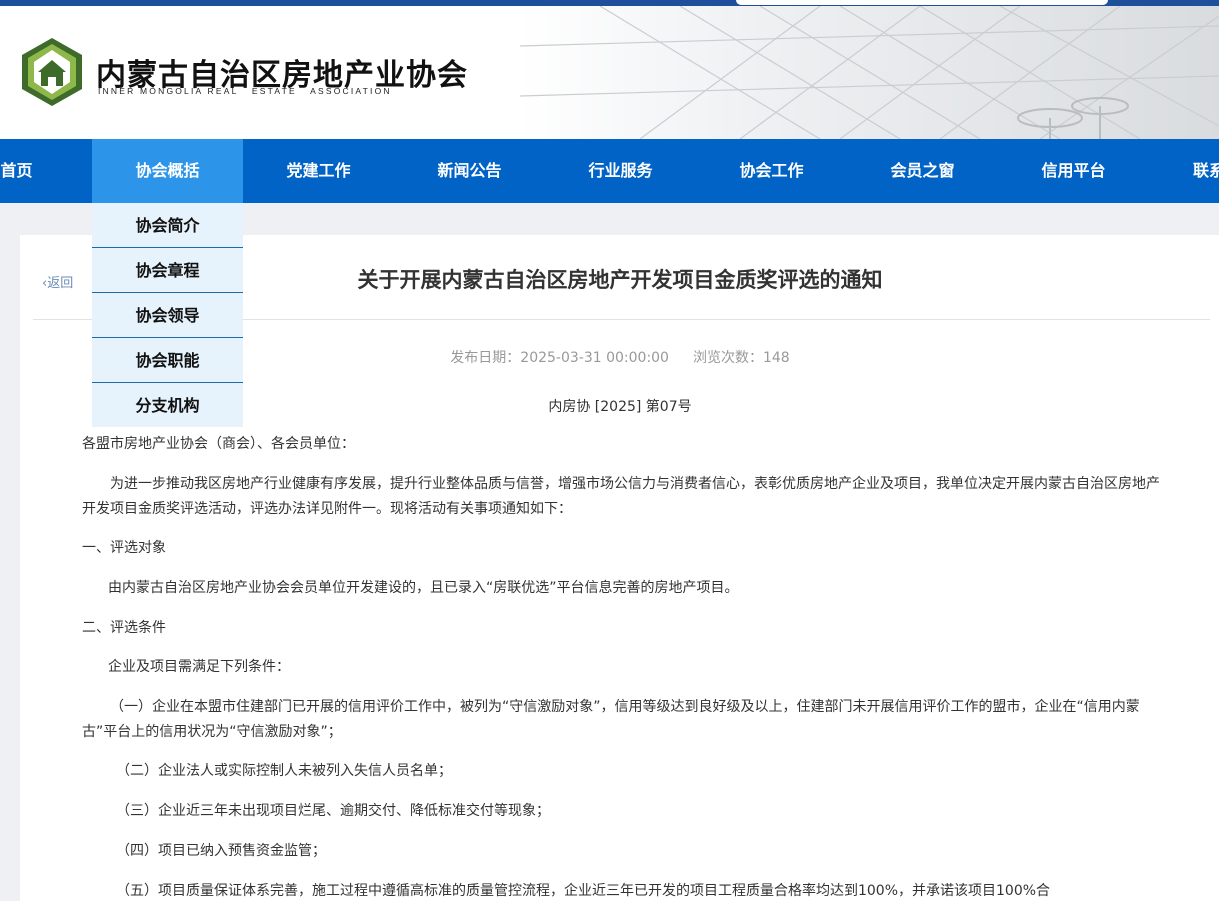 The width and height of the screenshot is (1219, 901). Describe the element at coordinates (199, 667) in the screenshot. I see `paragraph-conditions: 企业及项目需满足下列条件：` at that location.